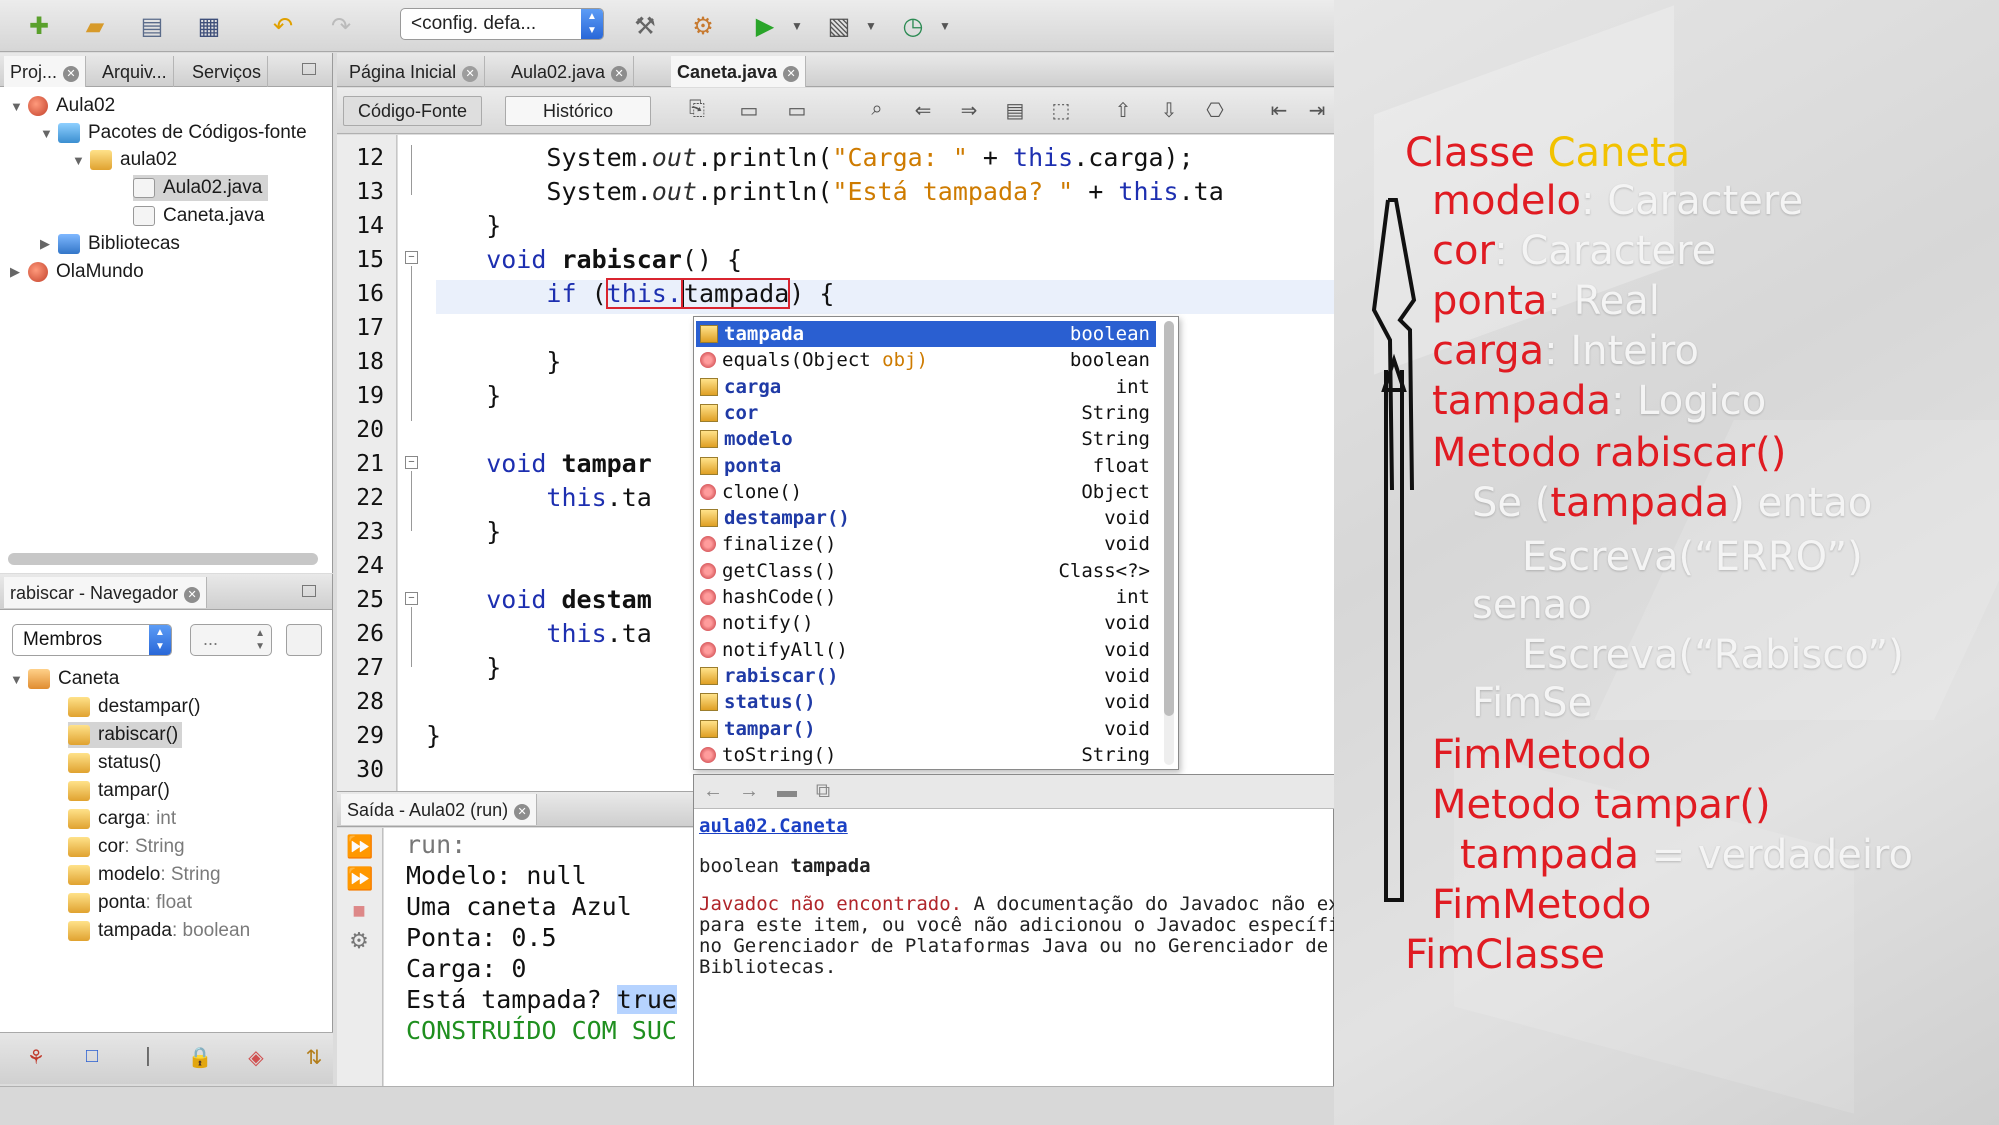 The width and height of the screenshot is (1999, 1125). I want to click on tab-projects: Proj... ✕, so click(45, 71).